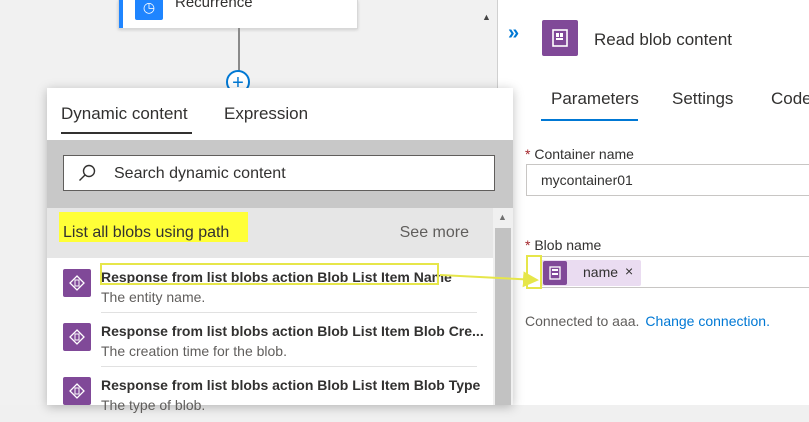 The image size is (809, 422). What do you see at coordinates (146, 232) in the screenshot?
I see `section-title: List all blobs using path` at bounding box center [146, 232].